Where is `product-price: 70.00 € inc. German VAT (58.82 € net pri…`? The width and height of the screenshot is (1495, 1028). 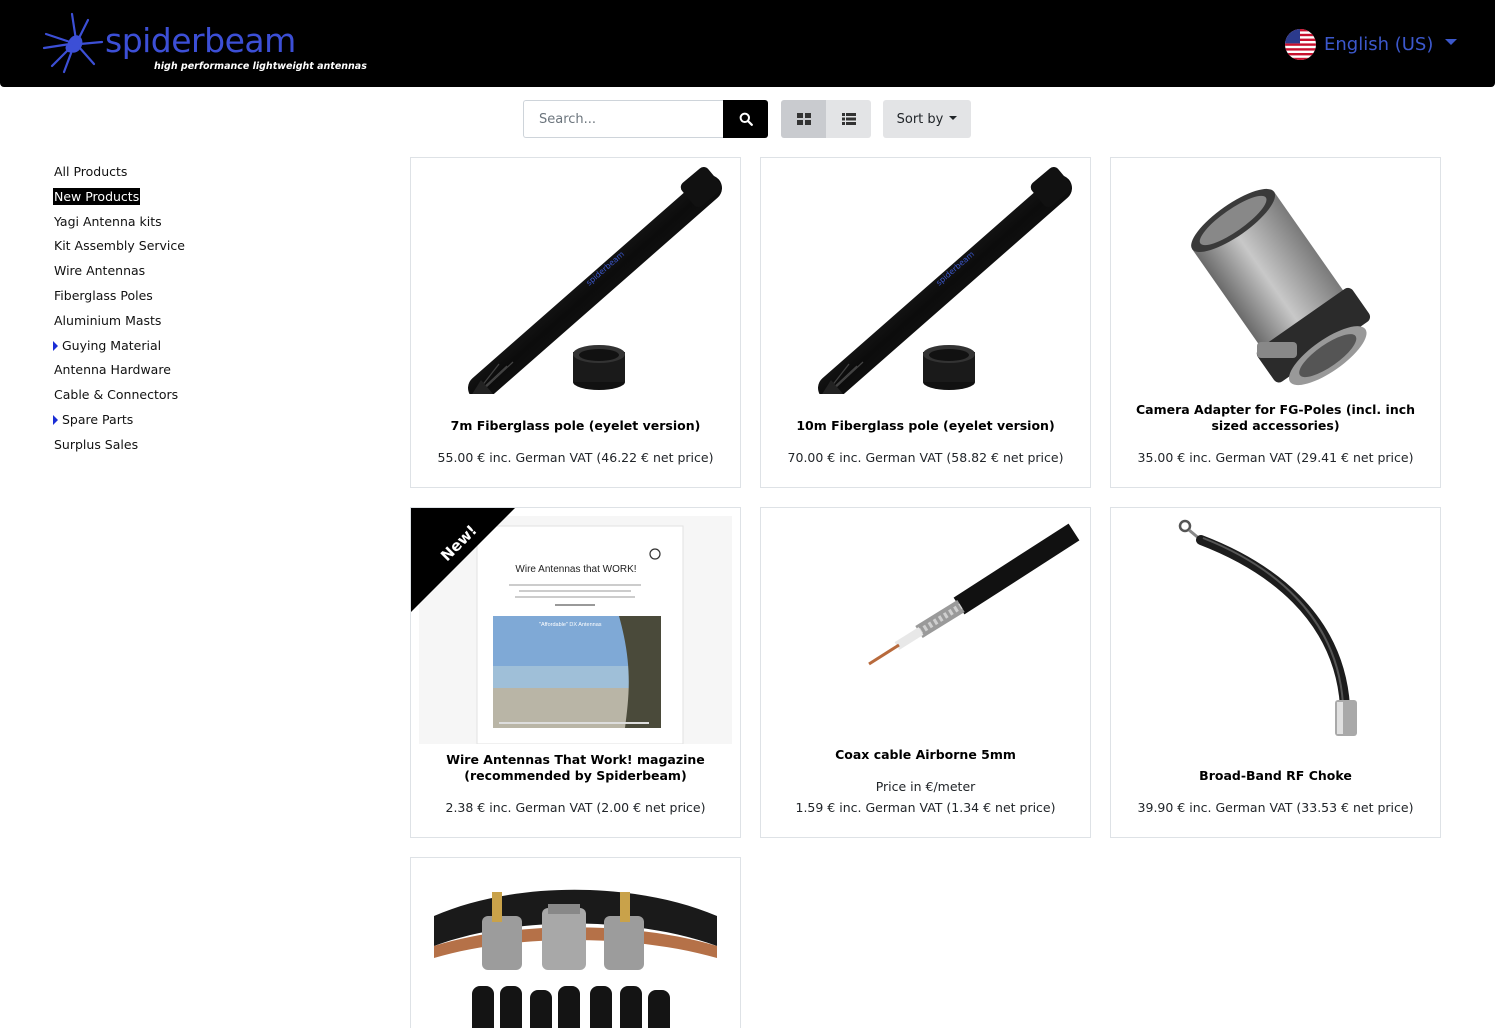 product-price: 70.00 € inc. German VAT (58.82 € net pri… is located at coordinates (925, 457).